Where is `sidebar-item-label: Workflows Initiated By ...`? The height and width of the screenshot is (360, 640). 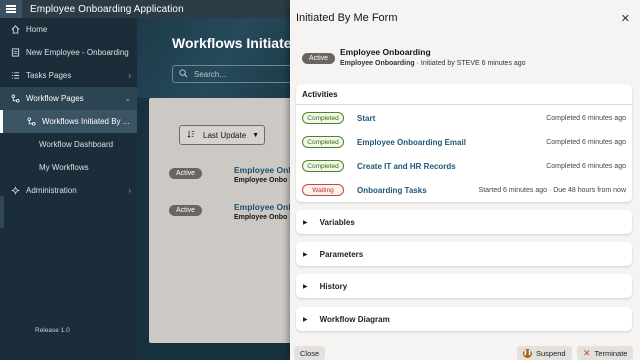
sidebar-item-label: Workflows Initiated By ... is located at coordinates (86, 121).